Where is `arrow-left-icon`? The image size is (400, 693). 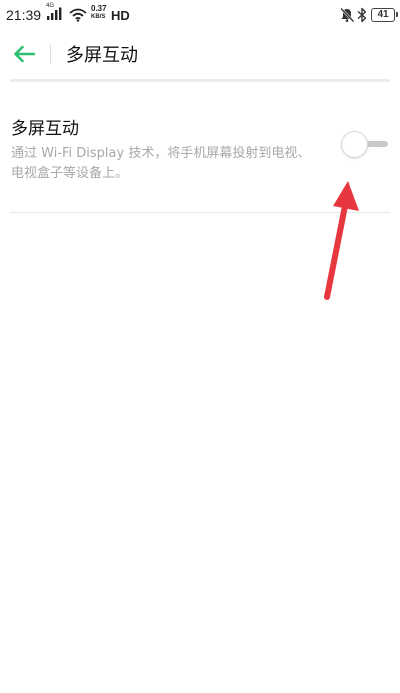
arrow-left-icon is located at coordinates (24, 54).